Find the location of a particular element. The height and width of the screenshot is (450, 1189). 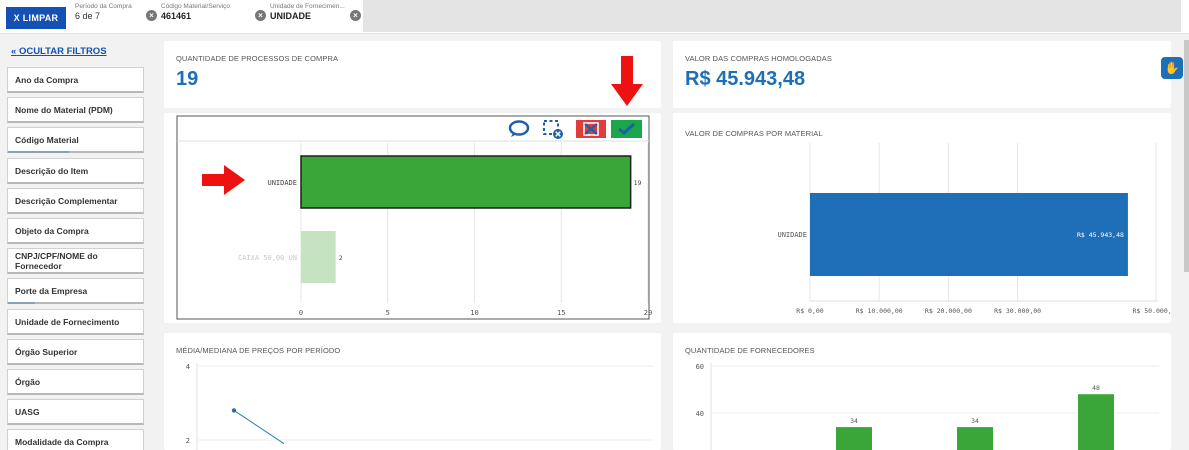

filter-button-label: Unidade de Fornecimento is located at coordinates (67, 321).